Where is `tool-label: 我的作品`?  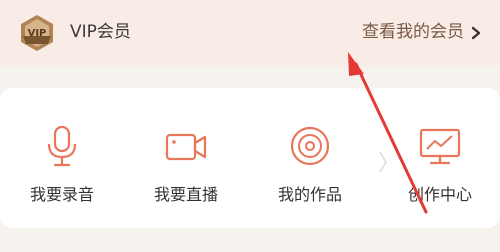
tool-label: 我的作品 is located at coordinates (309, 194).